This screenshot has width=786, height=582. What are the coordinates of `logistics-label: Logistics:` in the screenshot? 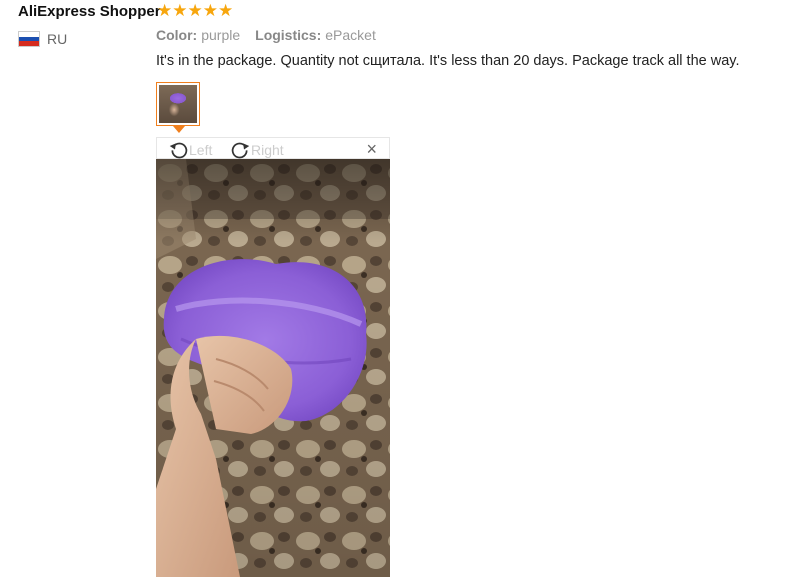 It's located at (288, 35).